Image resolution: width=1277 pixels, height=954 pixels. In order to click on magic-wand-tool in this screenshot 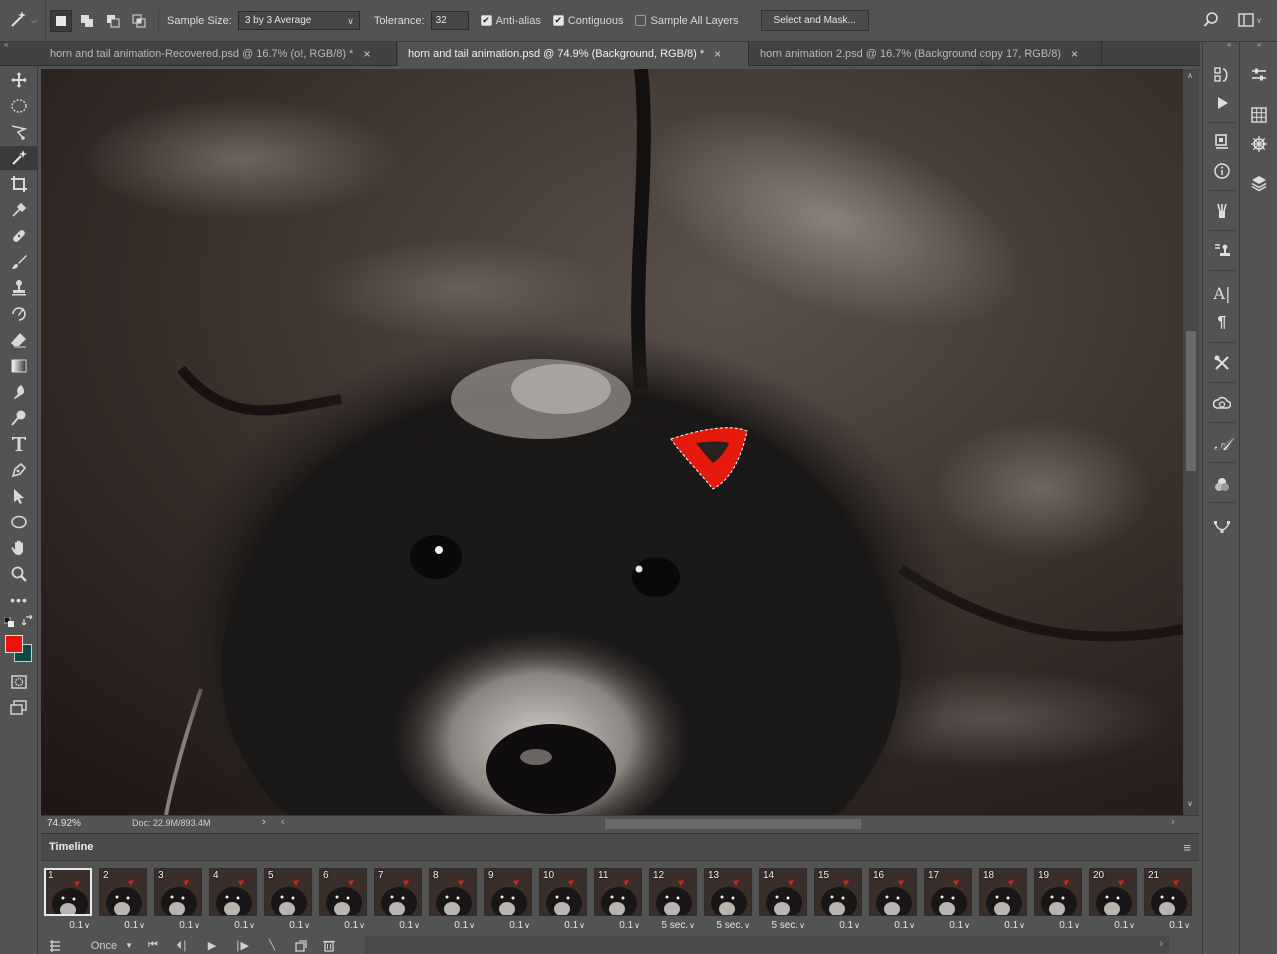, I will do `click(19, 158)`.